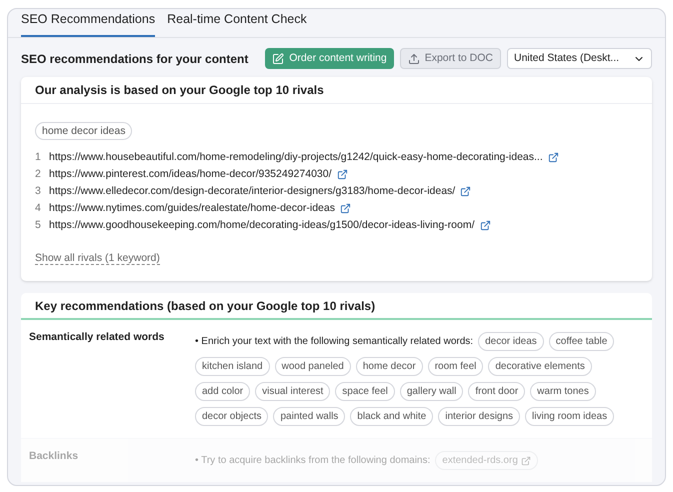 This screenshot has height=492, width=673. Describe the element at coordinates (329, 58) in the screenshot. I see `order-content-button: Order content writing` at that location.